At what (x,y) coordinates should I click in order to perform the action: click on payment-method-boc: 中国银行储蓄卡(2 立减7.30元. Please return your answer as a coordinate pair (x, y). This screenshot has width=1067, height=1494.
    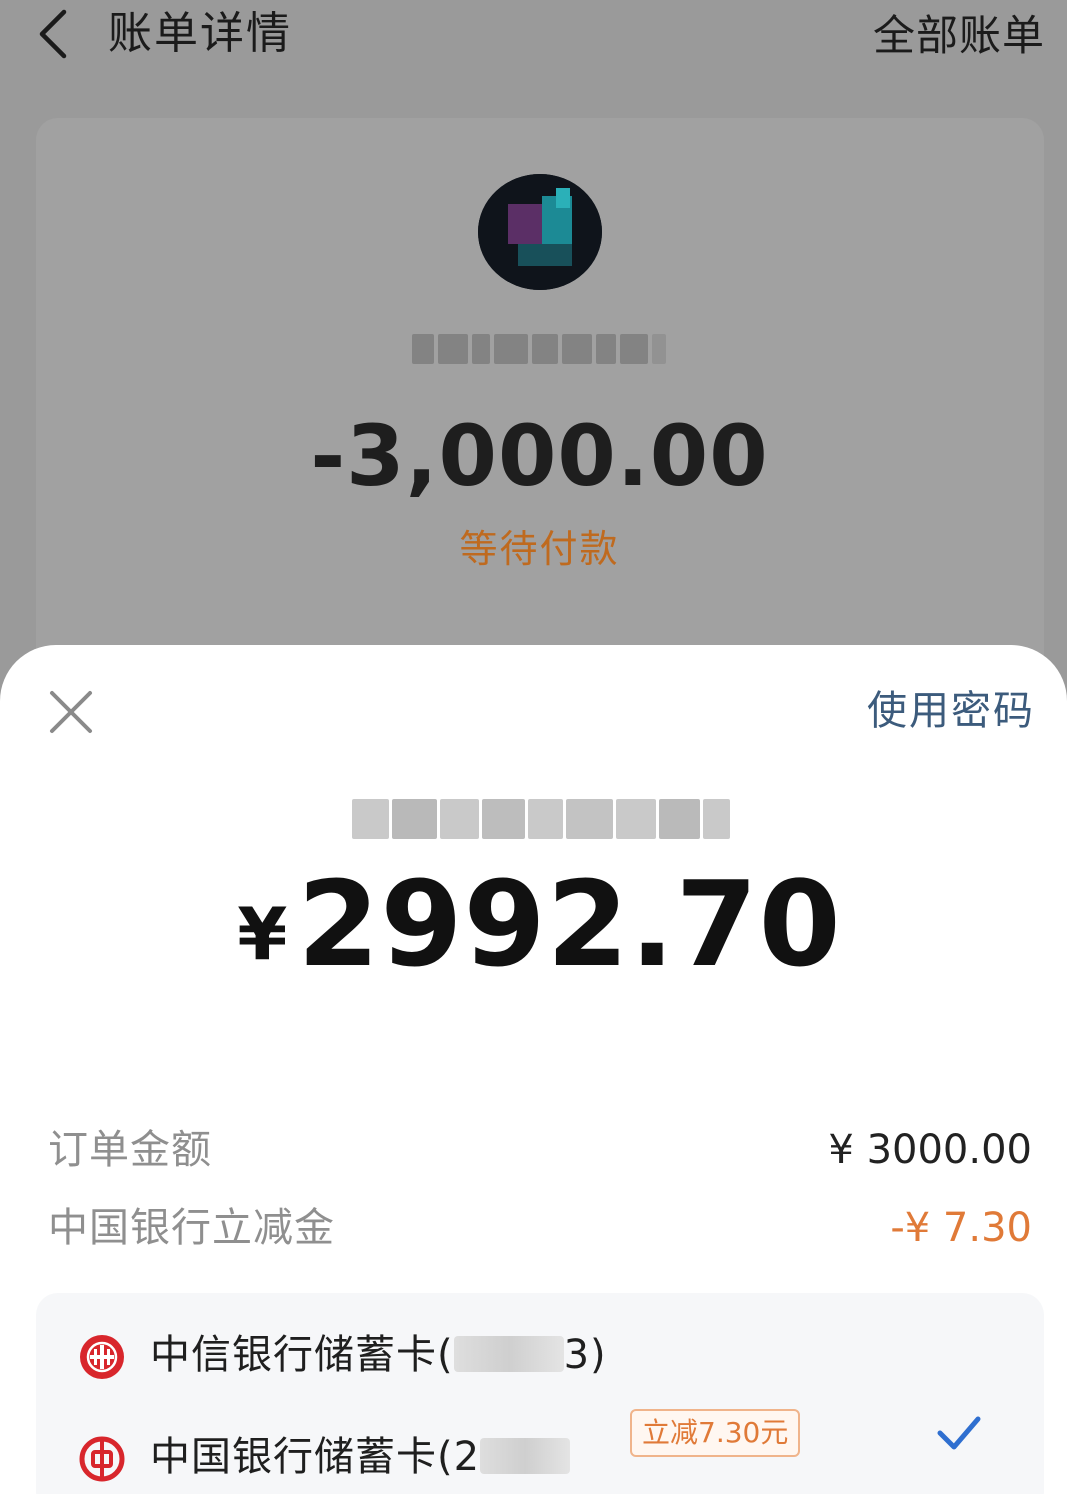
    Looking at the image, I should click on (540, 1449).